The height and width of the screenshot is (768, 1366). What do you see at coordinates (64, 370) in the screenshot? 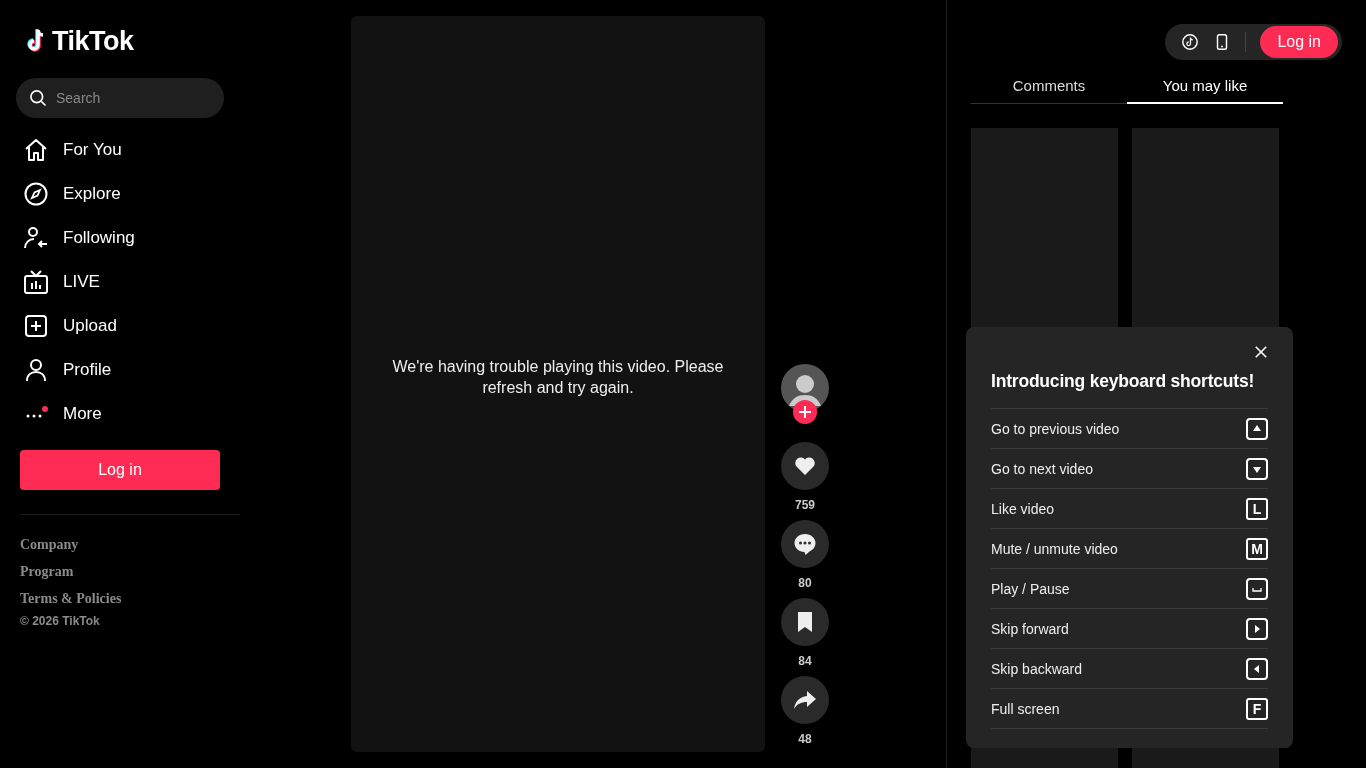
I see `nav-item: Profile` at bounding box center [64, 370].